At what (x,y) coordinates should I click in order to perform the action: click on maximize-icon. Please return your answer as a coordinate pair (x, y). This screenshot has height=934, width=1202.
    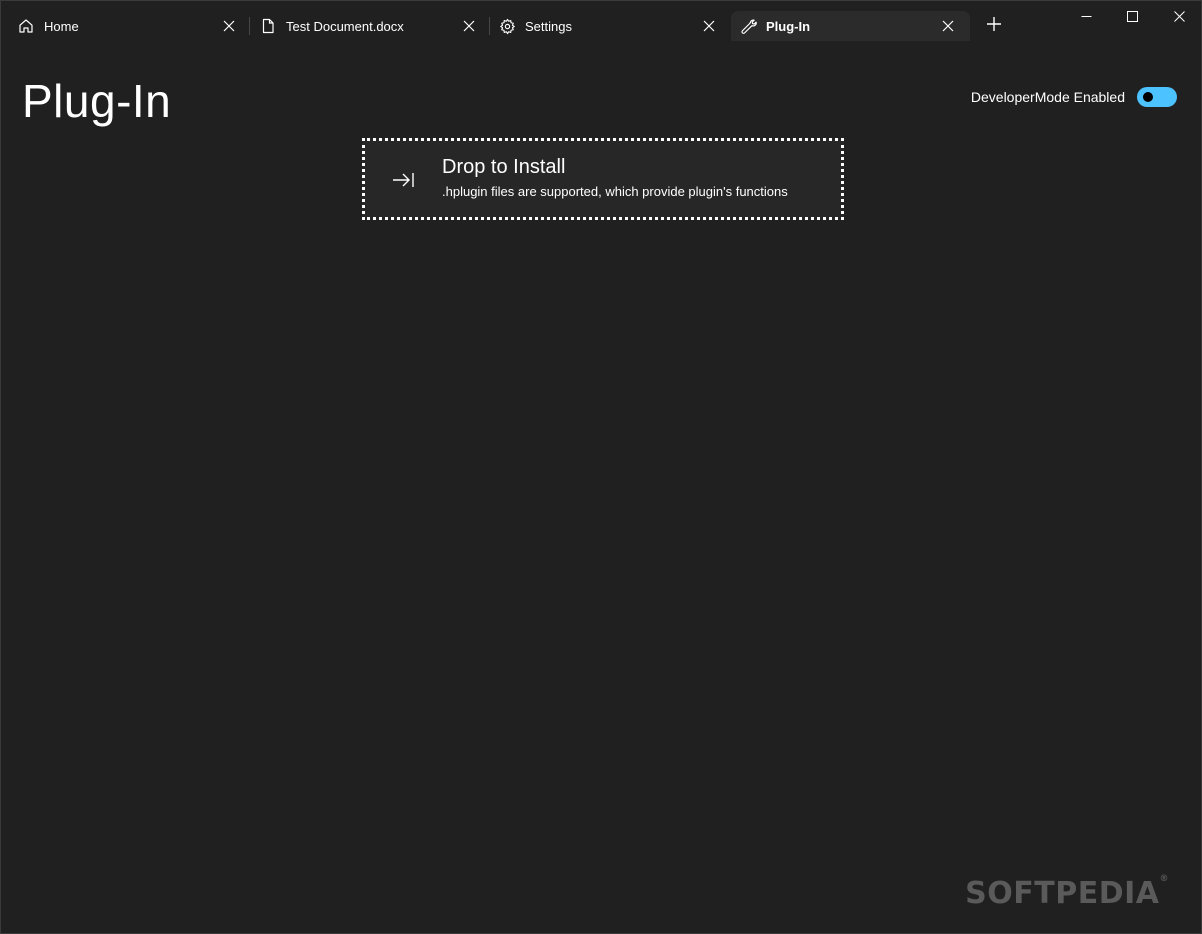
    Looking at the image, I should click on (1132, 18).